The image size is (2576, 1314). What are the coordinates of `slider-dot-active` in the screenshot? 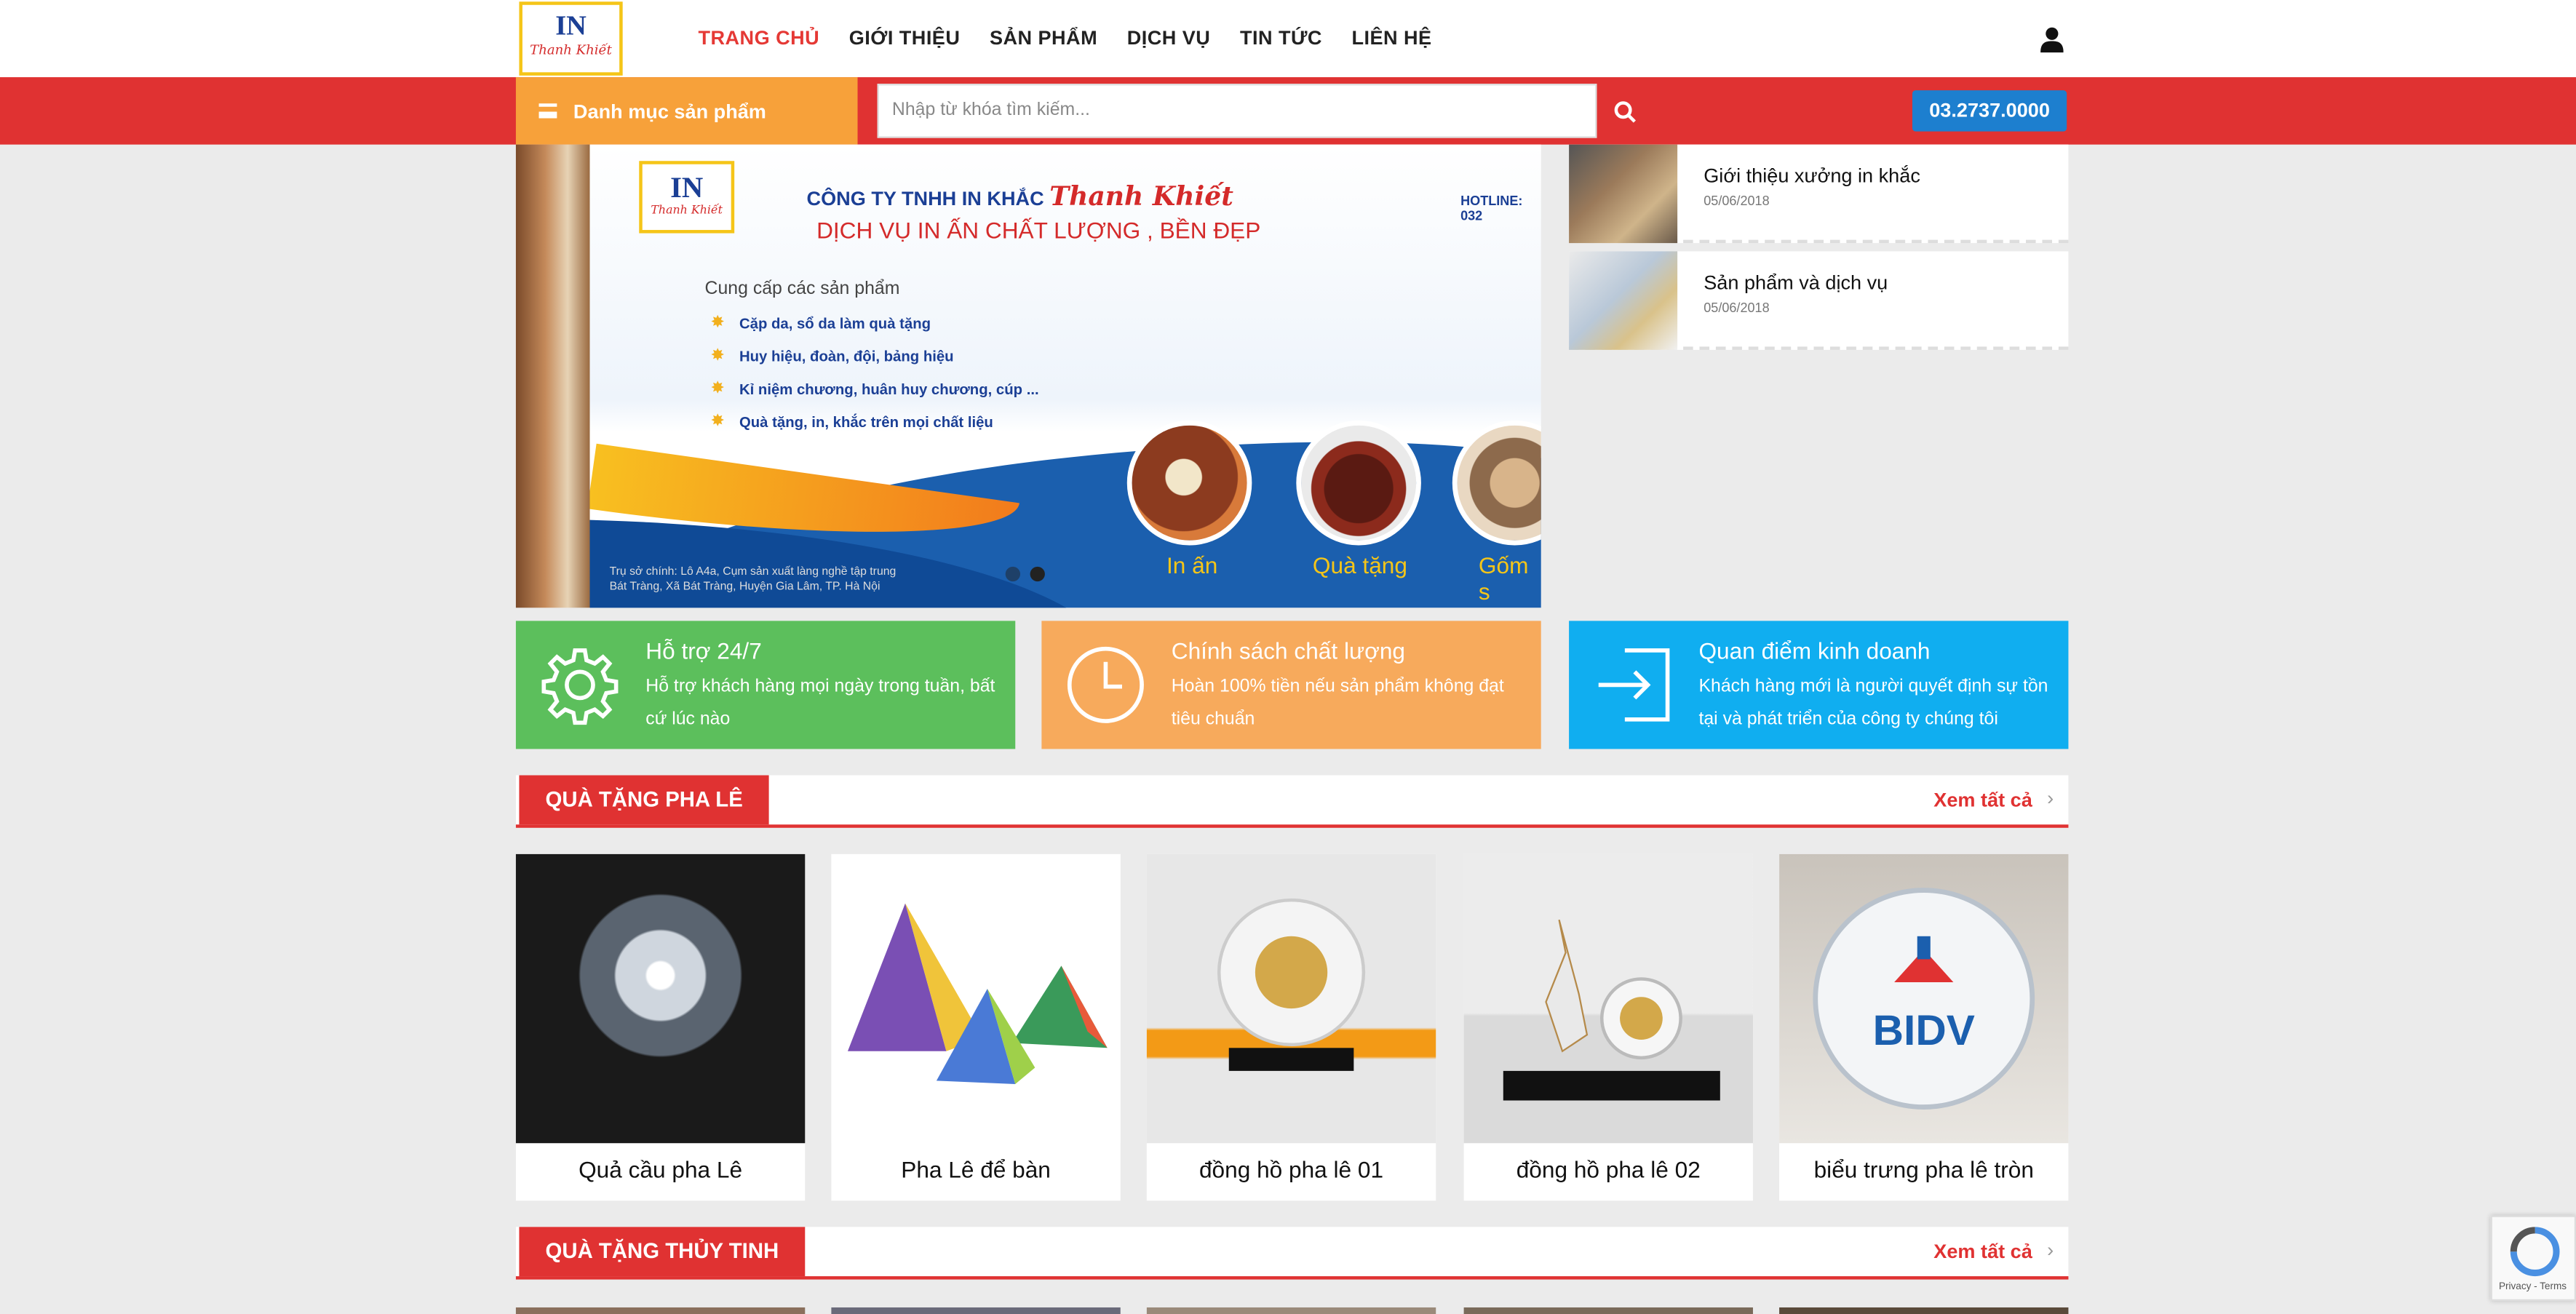 It's located at (1037, 574).